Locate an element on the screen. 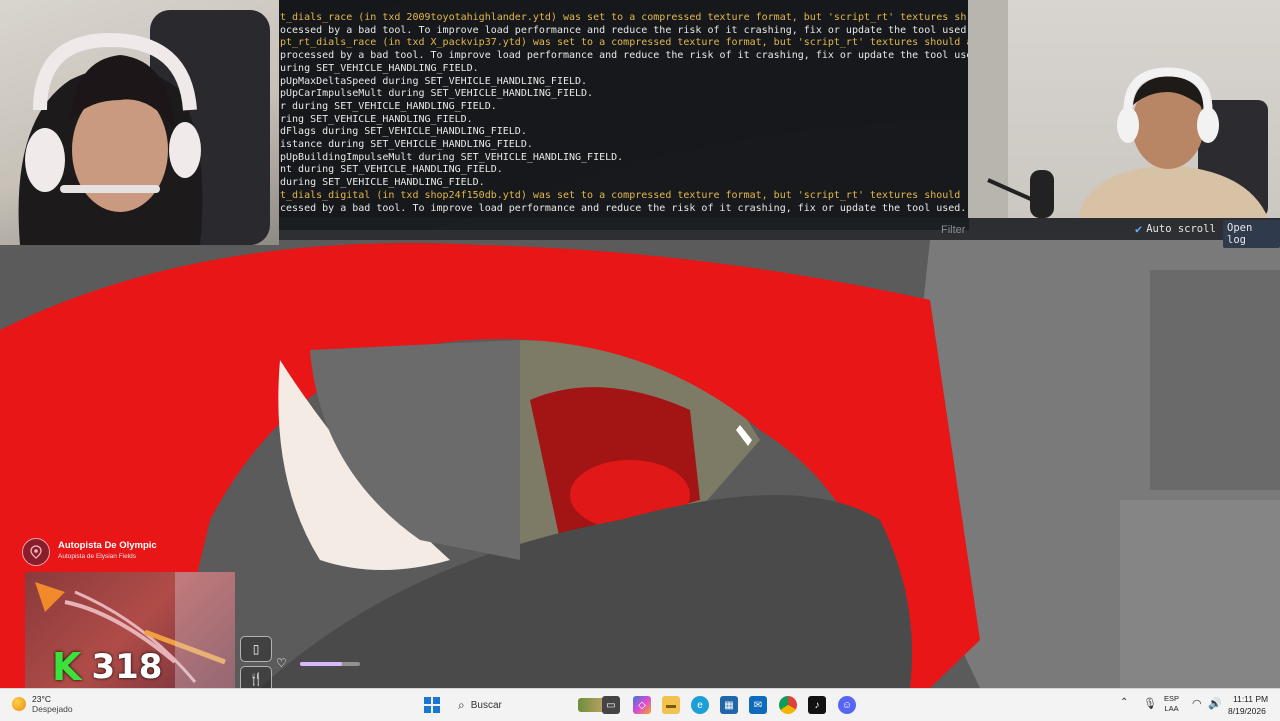 The image size is (1280, 721). filter-input is located at coordinates (1036, 230).